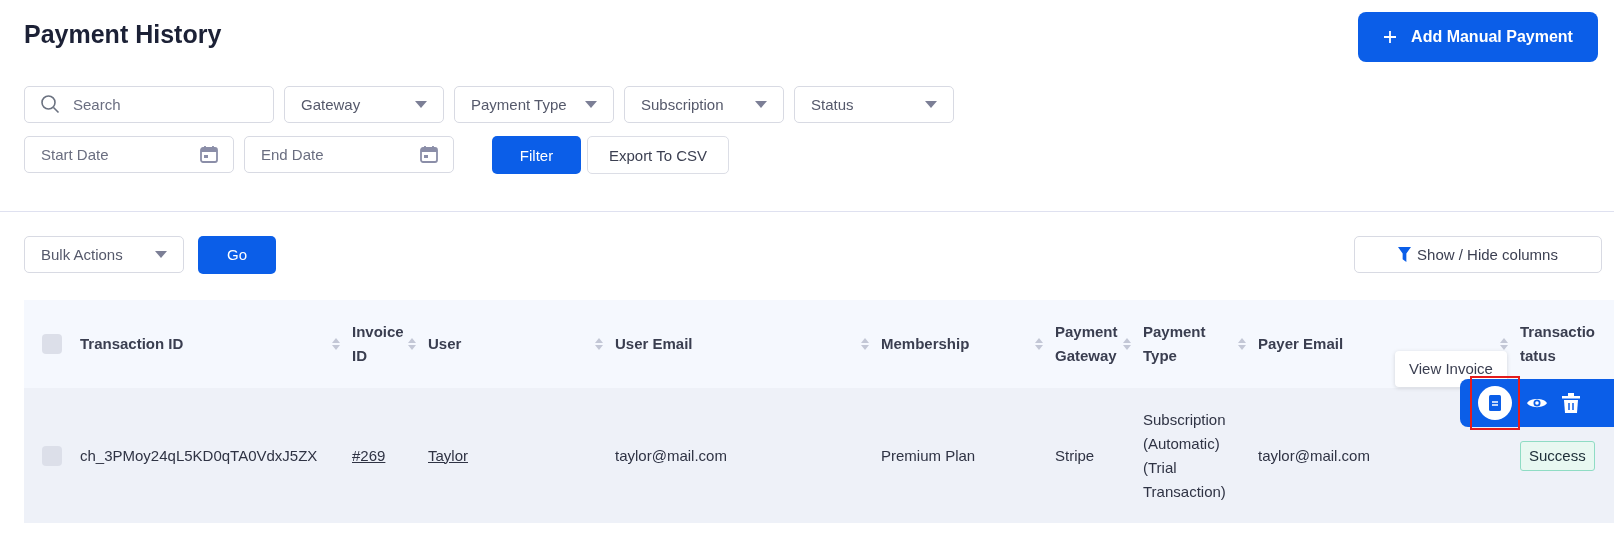 The height and width of the screenshot is (541, 1614). Describe the element at coordinates (925, 344) in the screenshot. I see `column-header: Membership` at that location.